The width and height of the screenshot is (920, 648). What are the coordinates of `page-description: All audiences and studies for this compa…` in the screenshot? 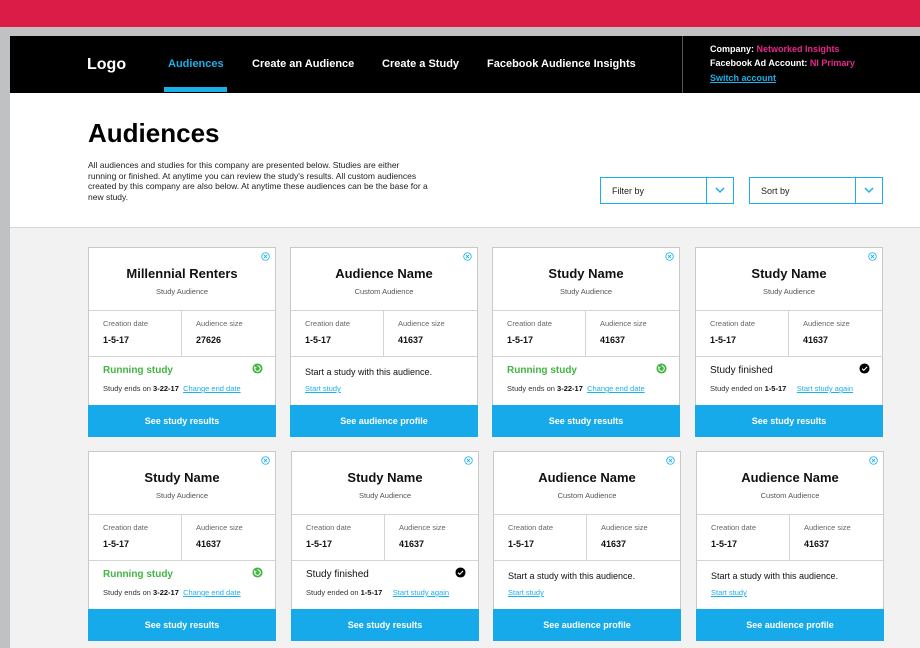 It's located at (258, 181).